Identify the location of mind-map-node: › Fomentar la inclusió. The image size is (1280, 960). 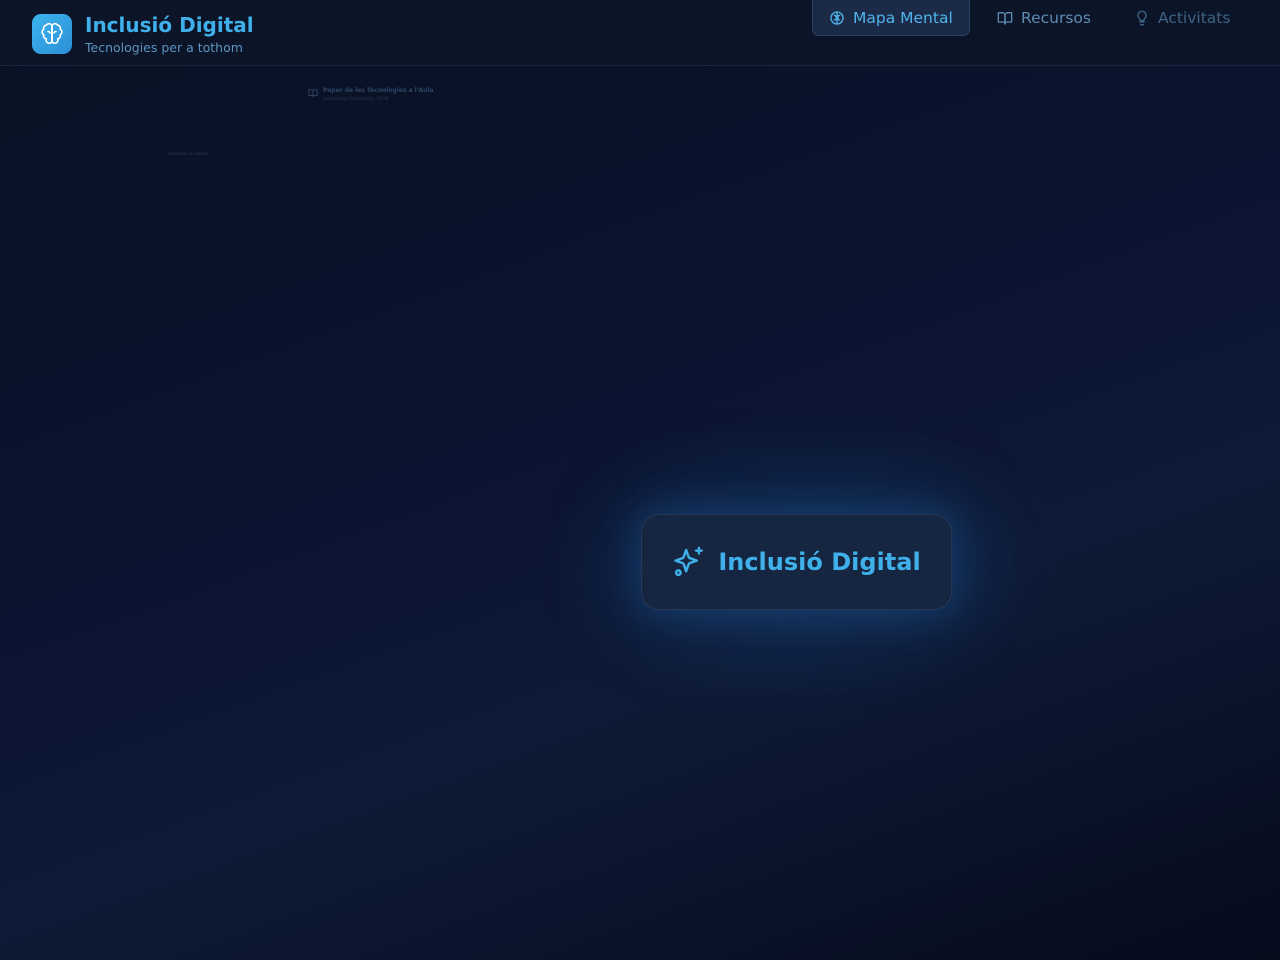
(186, 153).